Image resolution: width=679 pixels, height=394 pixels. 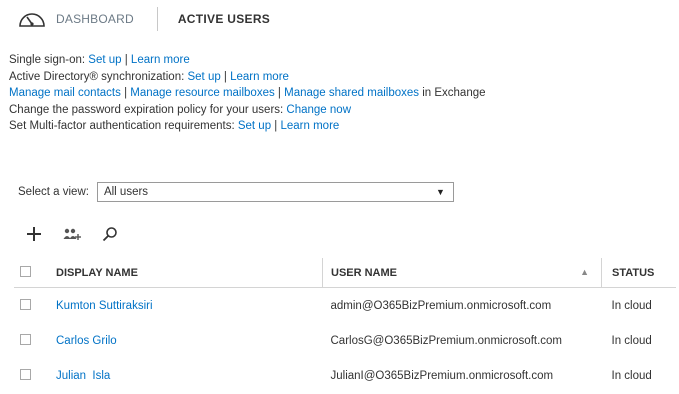 I want to click on view-select: All users ▼, so click(x=275, y=192).